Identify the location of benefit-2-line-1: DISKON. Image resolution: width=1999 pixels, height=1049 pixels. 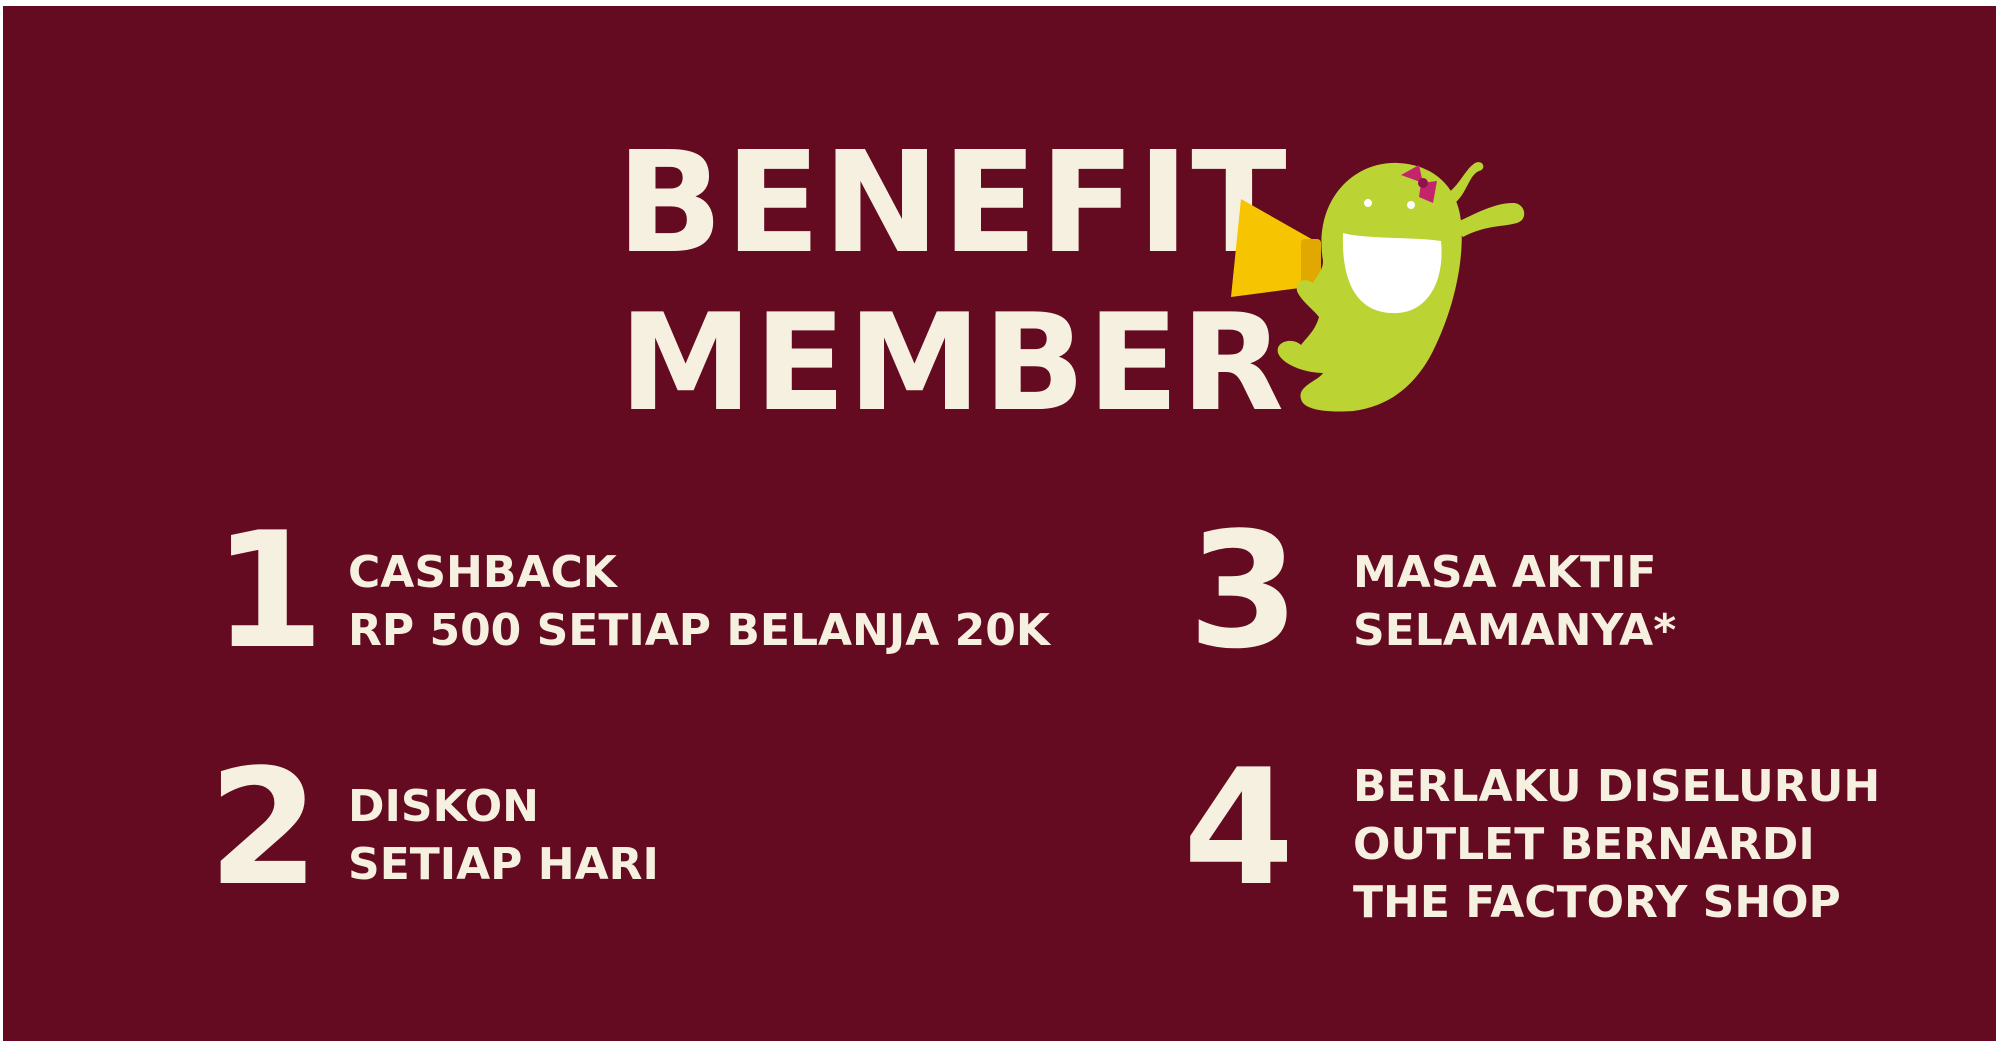
(443, 806).